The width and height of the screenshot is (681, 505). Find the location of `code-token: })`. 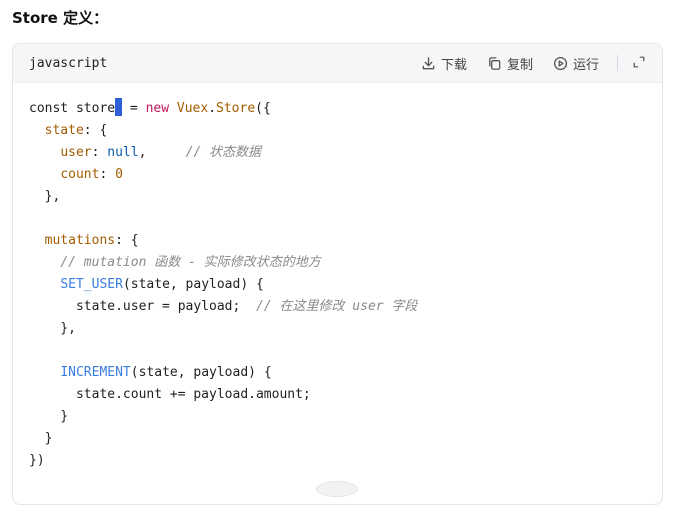

code-token: }) is located at coordinates (37, 460).